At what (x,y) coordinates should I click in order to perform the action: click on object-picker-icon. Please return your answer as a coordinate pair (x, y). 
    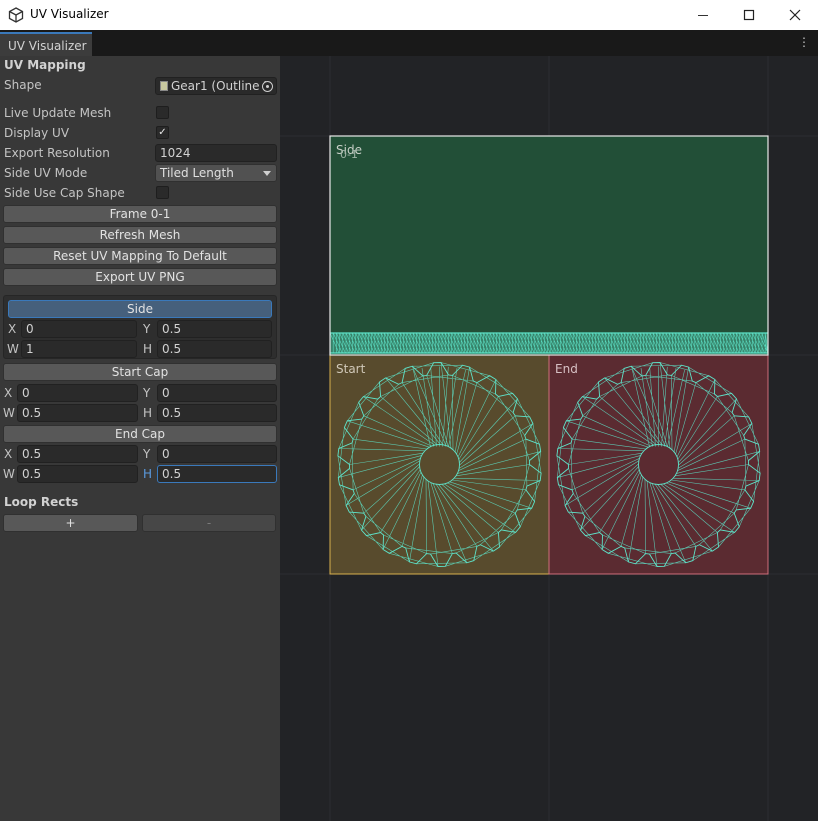
    Looking at the image, I should click on (267, 86).